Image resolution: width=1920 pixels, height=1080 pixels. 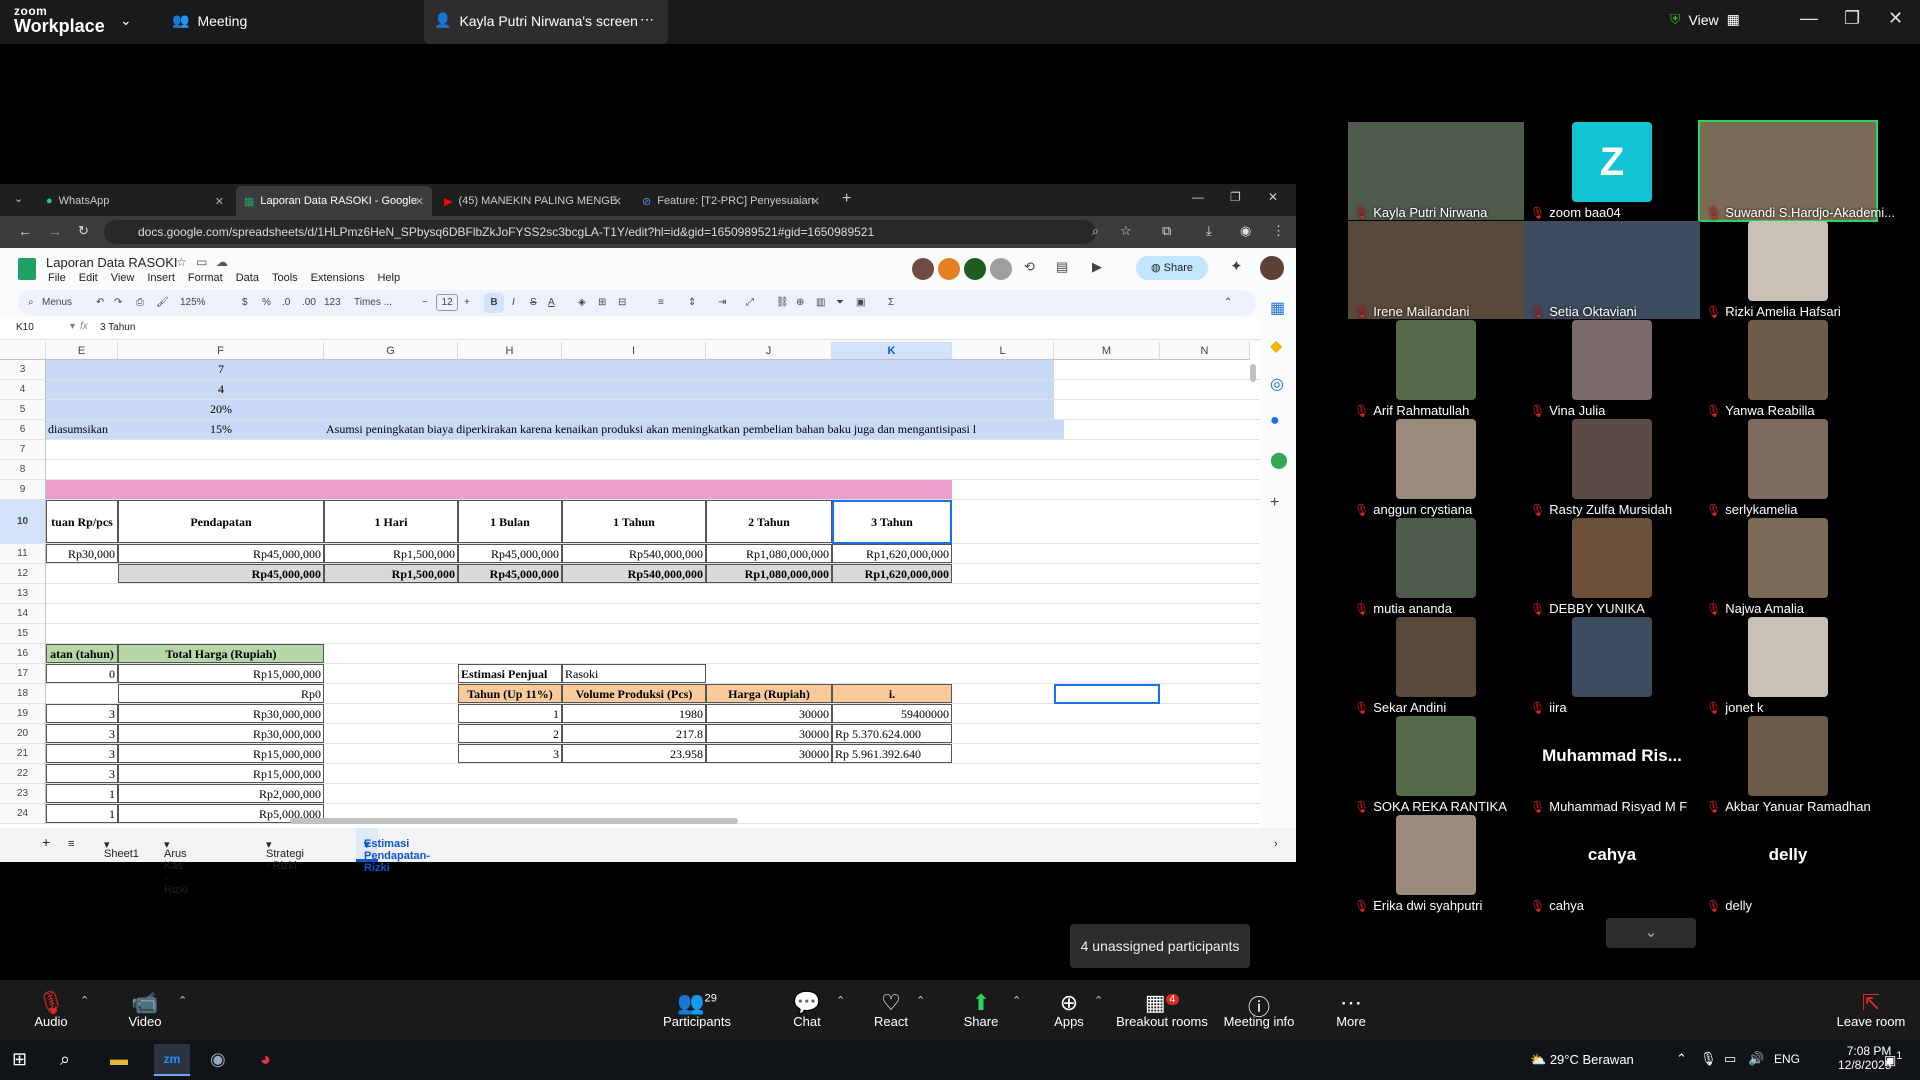 What do you see at coordinates (209, 20) in the screenshot?
I see `meeting-menu: 👥 Meeting` at bounding box center [209, 20].